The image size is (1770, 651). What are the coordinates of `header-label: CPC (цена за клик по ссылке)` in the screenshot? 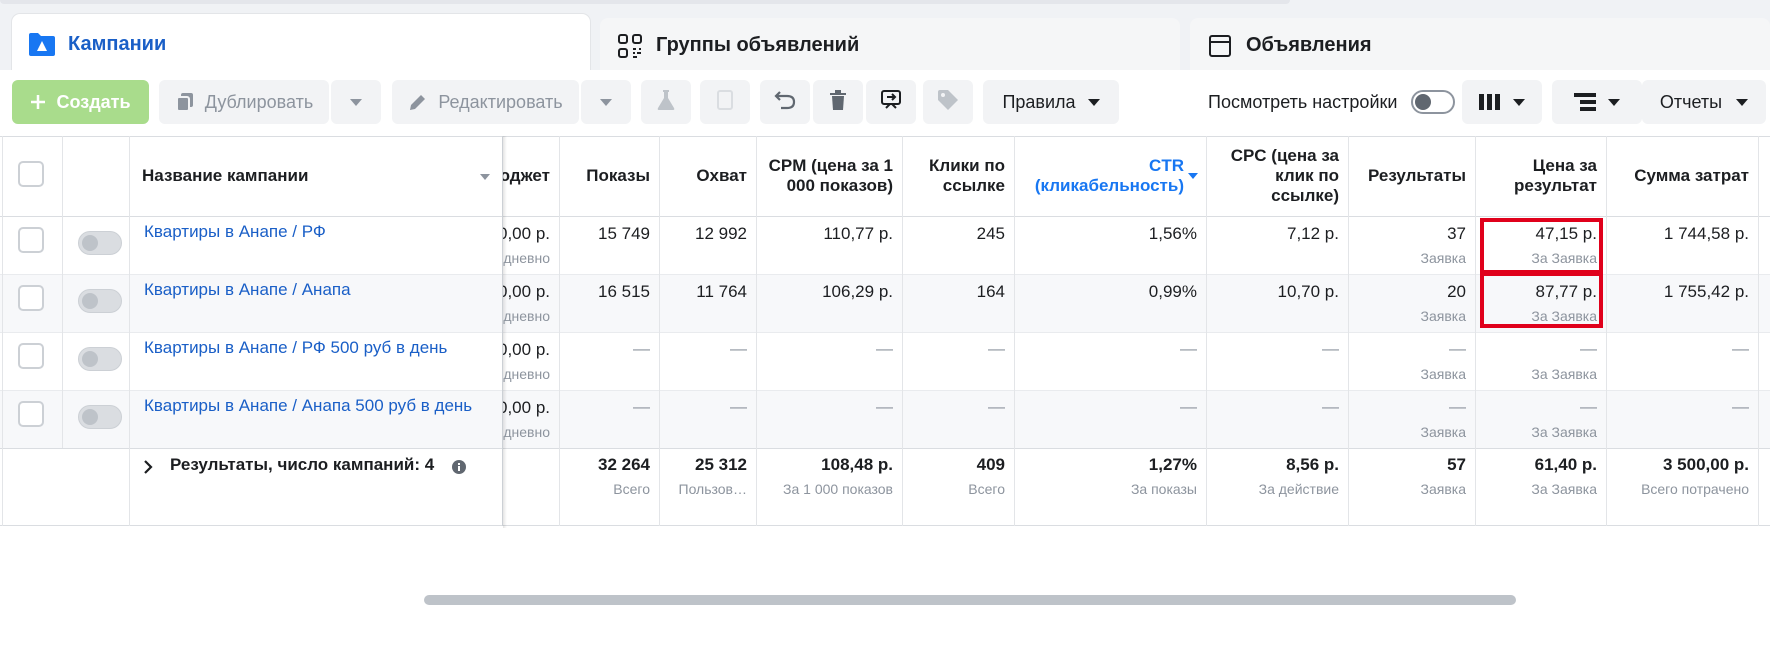 It's located at (1284, 175).